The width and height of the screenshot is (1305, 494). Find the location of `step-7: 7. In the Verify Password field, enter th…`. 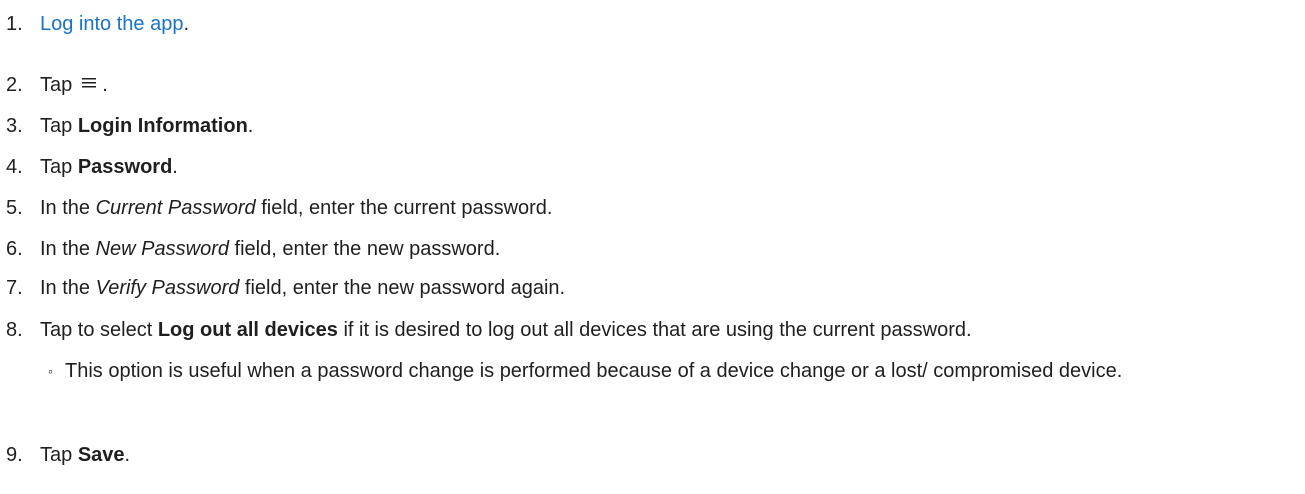

step-7: 7. In the Verify Password field, enter th… is located at coordinates (285, 288).